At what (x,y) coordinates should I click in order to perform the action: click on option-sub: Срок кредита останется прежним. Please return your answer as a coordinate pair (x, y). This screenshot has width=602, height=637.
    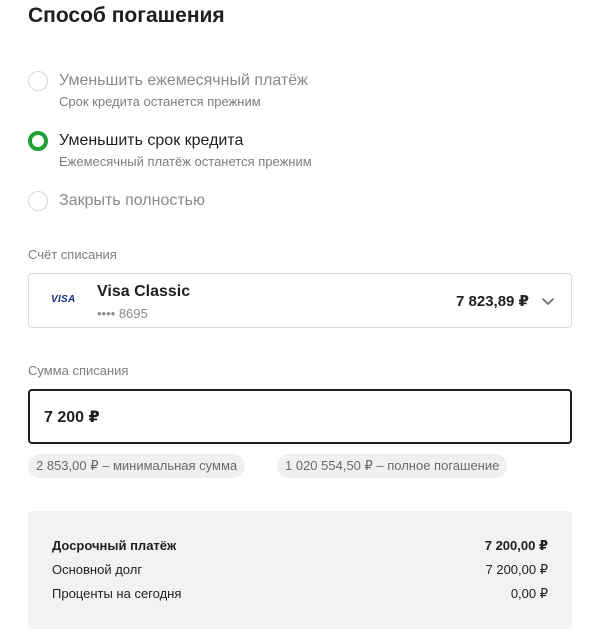
    Looking at the image, I should click on (160, 101).